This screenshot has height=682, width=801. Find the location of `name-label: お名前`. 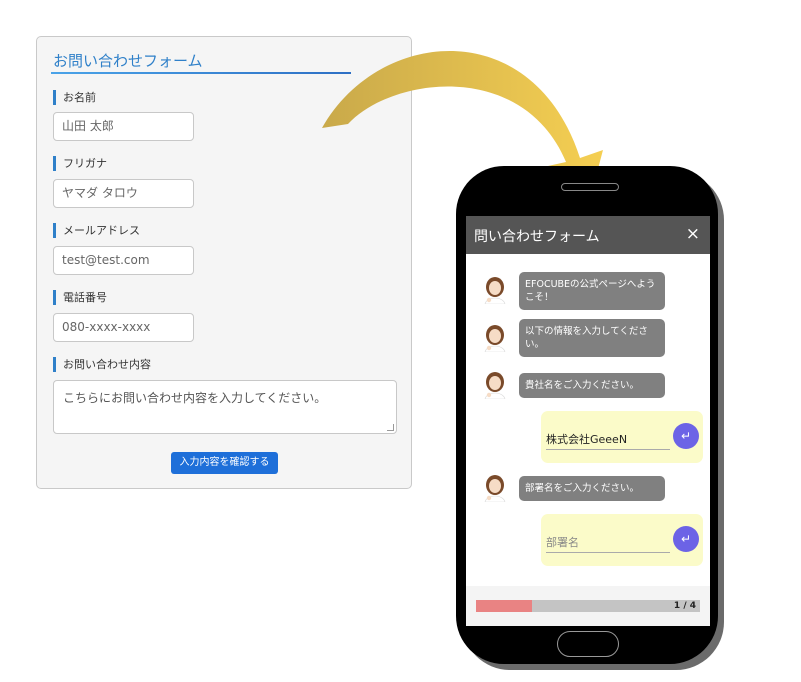

name-label: お名前 is located at coordinates (74, 97).